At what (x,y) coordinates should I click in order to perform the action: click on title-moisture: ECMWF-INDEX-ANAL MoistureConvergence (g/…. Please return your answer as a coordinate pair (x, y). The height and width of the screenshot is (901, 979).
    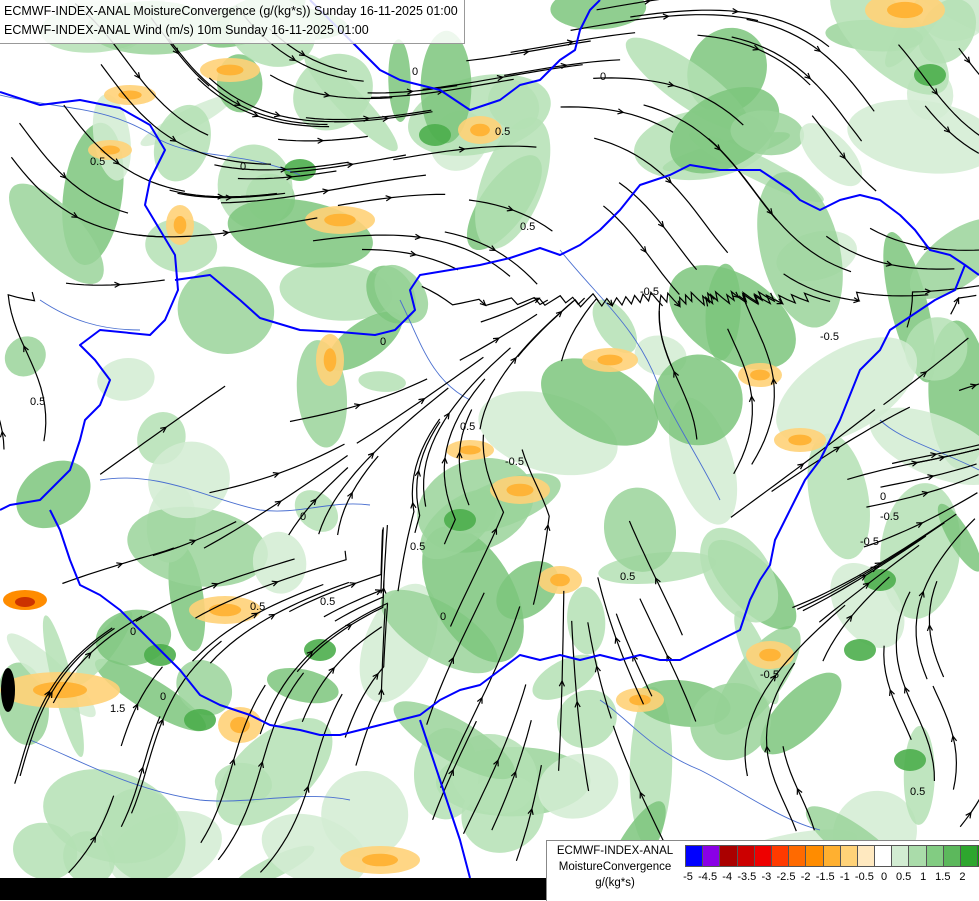
    Looking at the image, I should click on (231, 11).